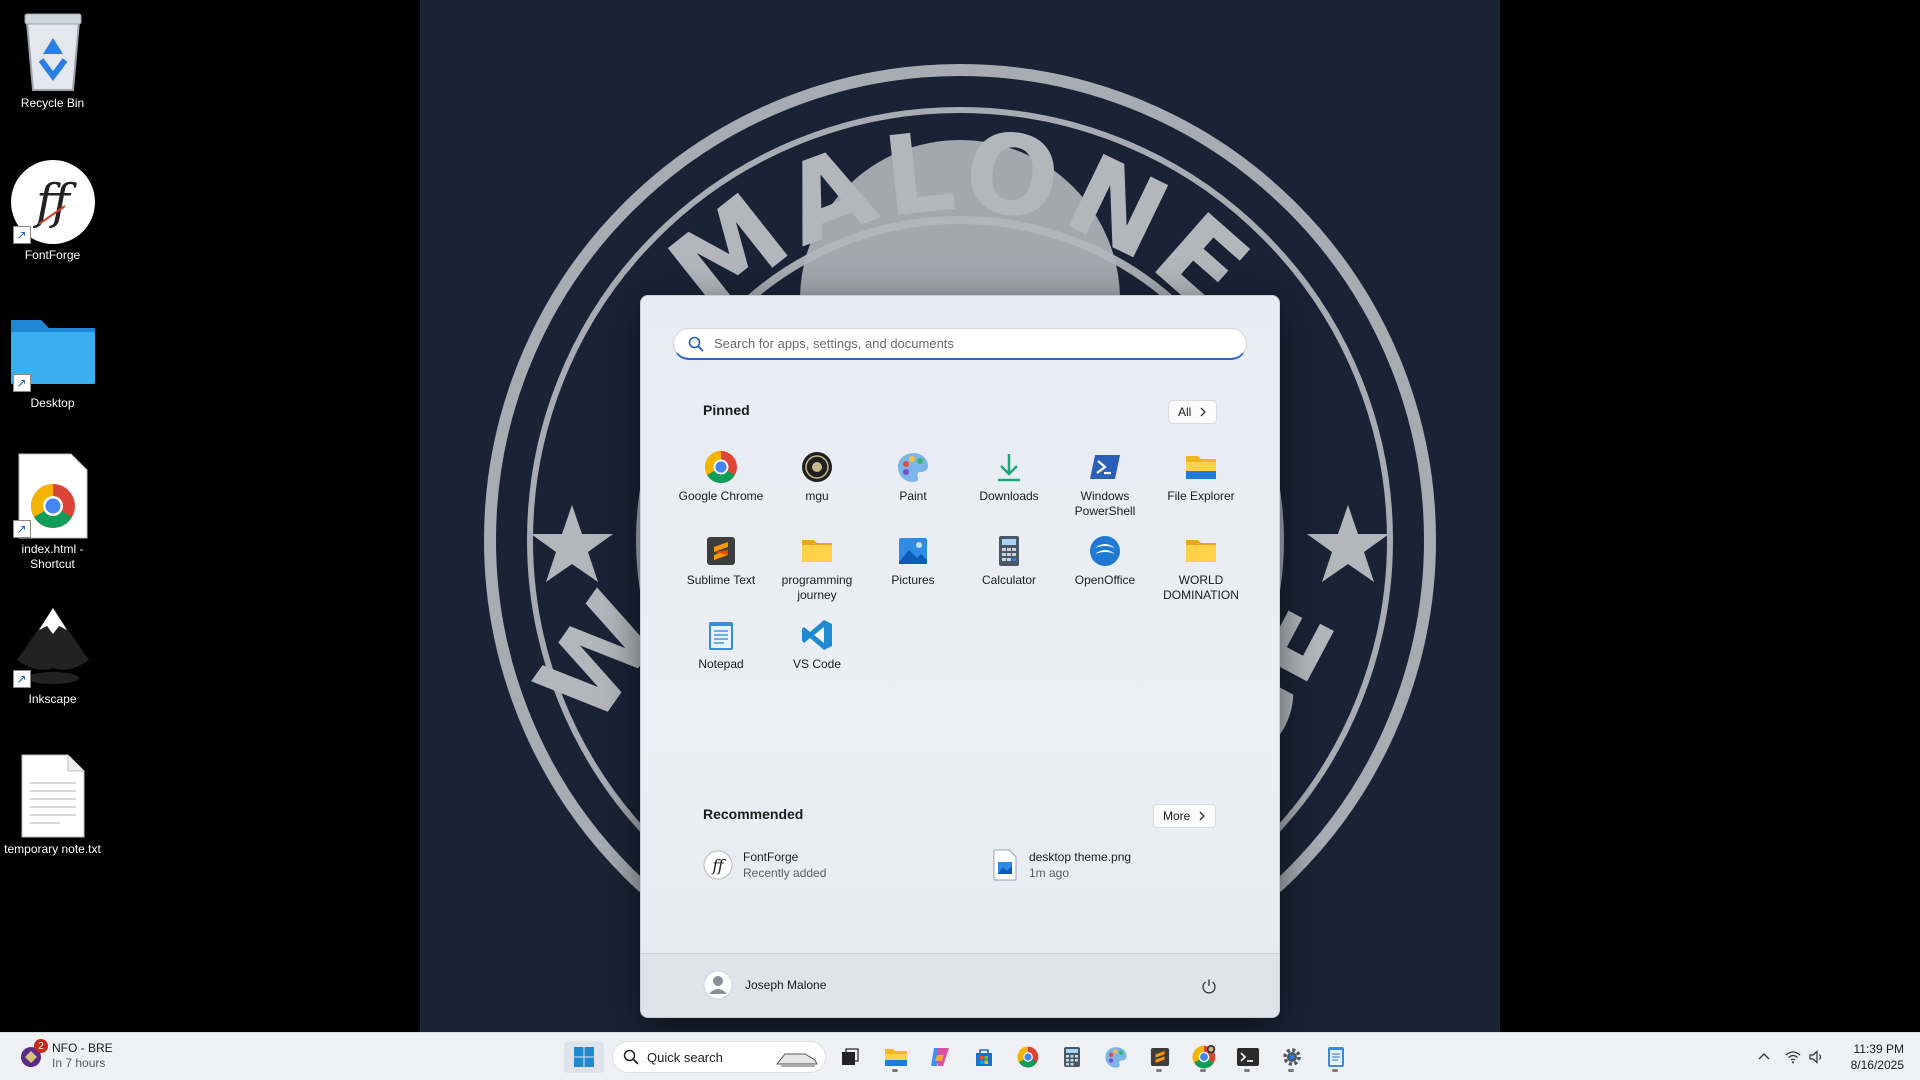 This screenshot has width=1920, height=1080. Describe the element at coordinates (1105, 568) in the screenshot. I see `pinned-app-openoffice: OpenOffice` at that location.